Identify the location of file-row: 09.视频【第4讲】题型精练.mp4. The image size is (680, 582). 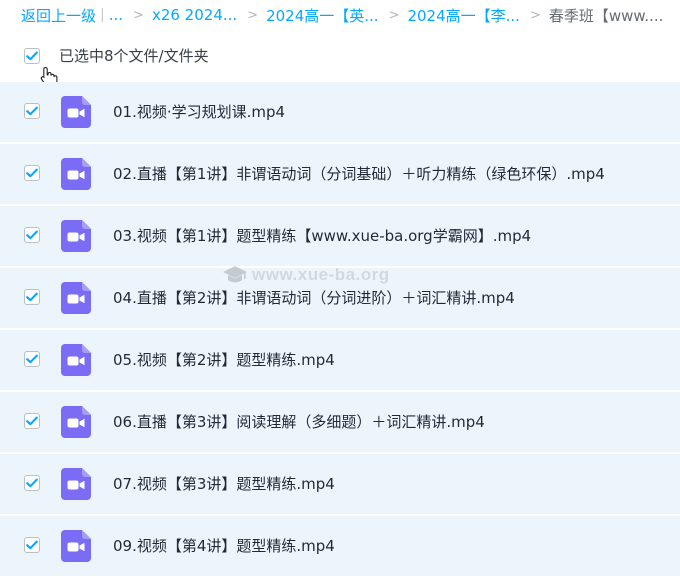
(340, 547).